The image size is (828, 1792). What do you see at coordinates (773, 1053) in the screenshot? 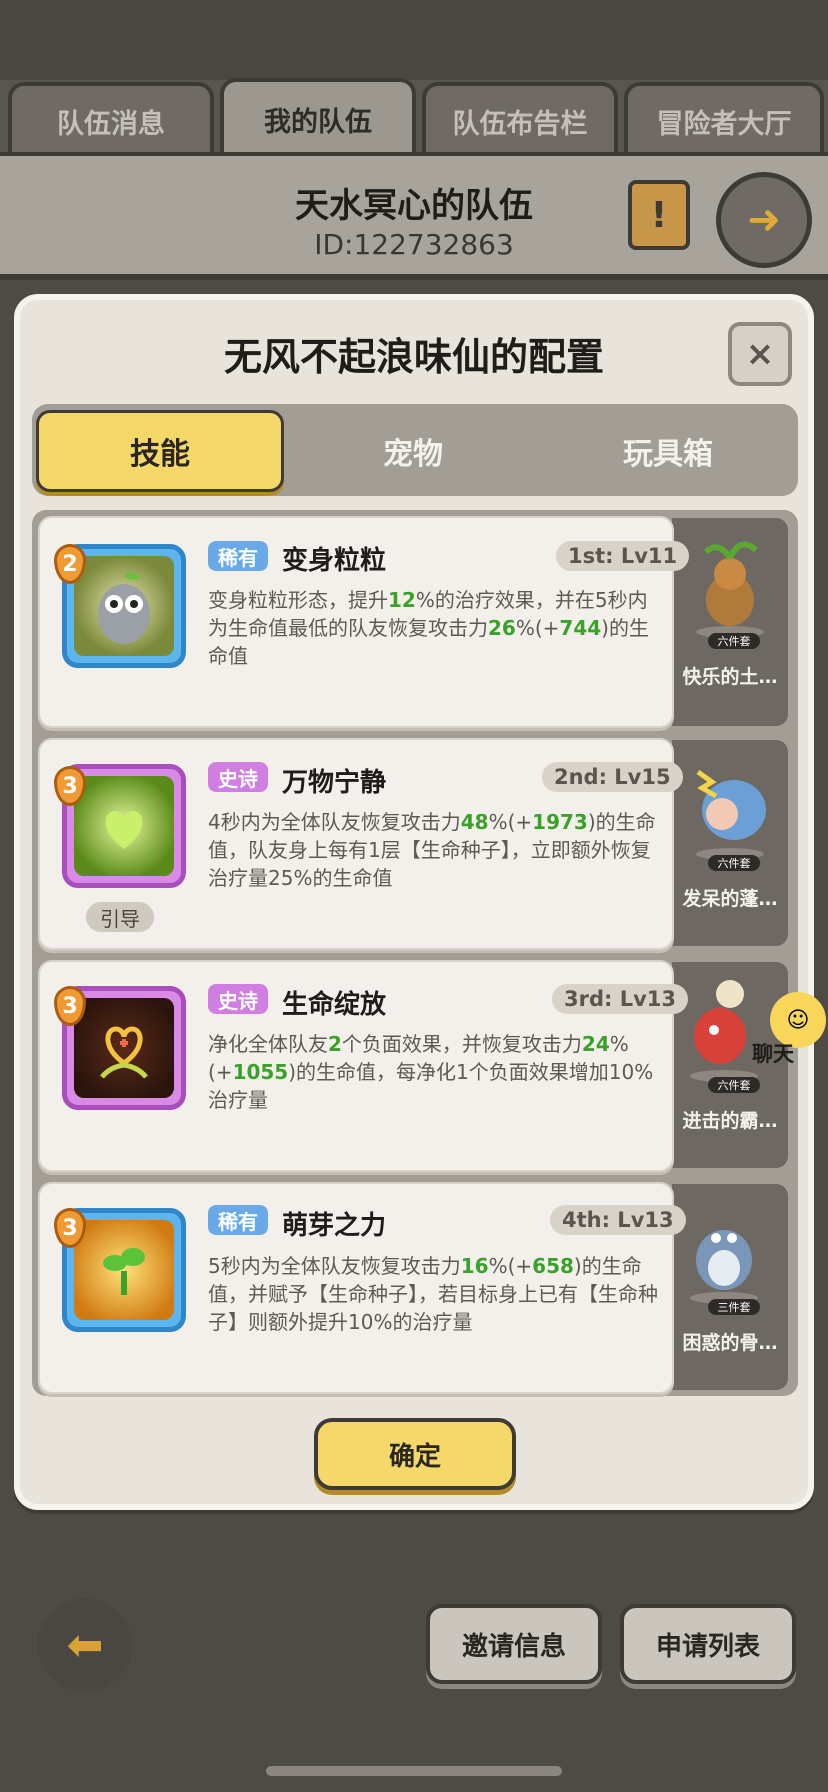
I see `chat-label: 聊天` at bounding box center [773, 1053].